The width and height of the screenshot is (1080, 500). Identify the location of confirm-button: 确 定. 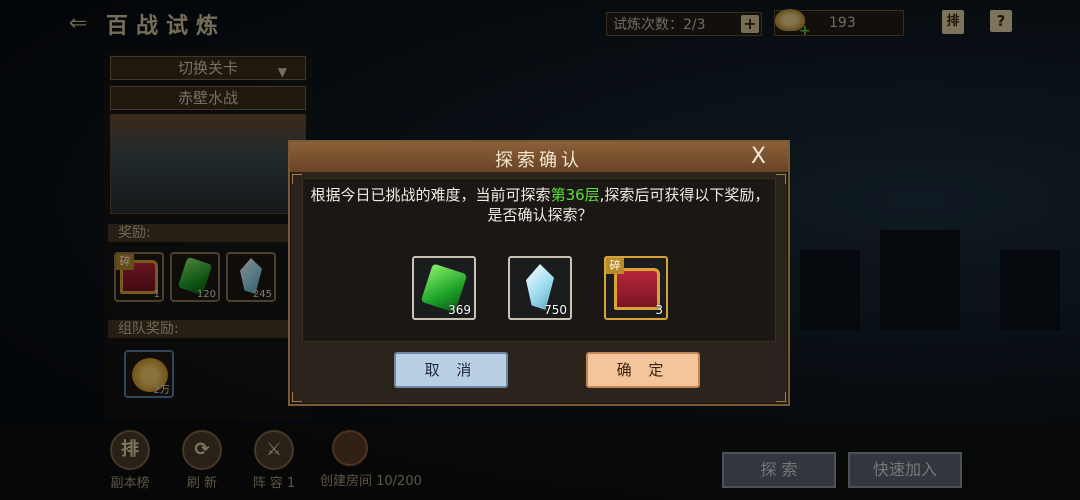
(643, 370).